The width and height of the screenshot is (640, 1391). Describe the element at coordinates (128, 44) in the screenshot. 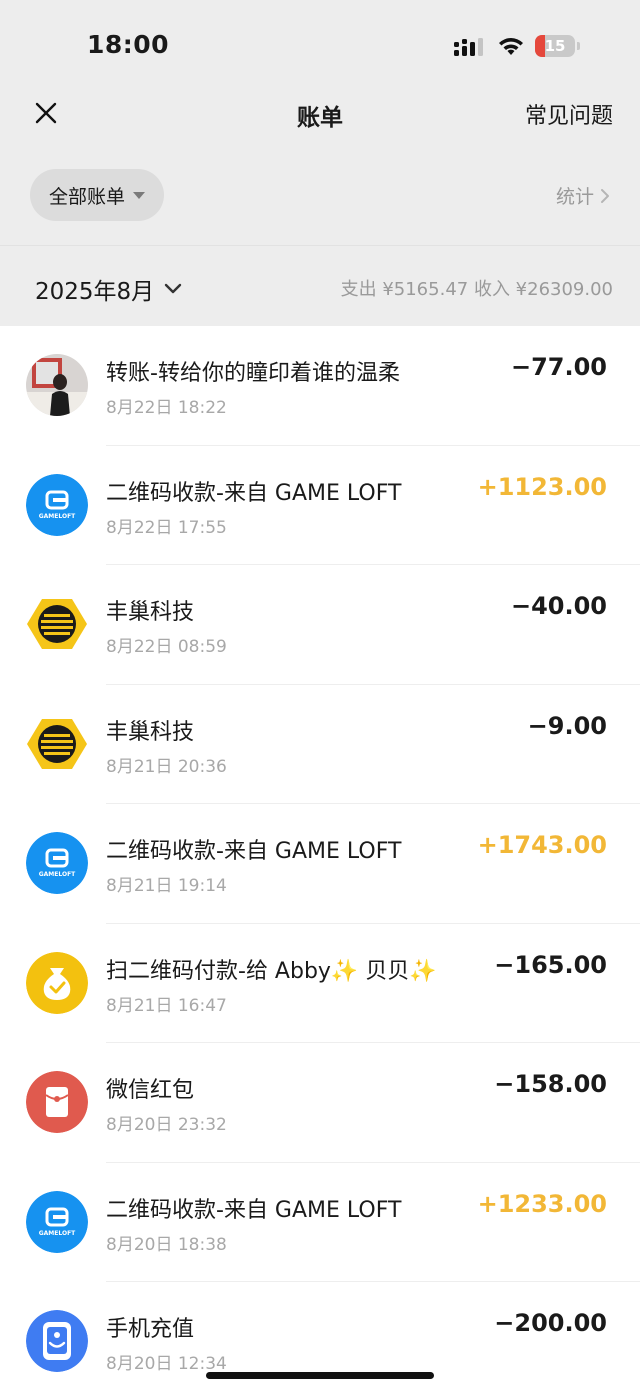

I see `status-time: 18:00` at that location.